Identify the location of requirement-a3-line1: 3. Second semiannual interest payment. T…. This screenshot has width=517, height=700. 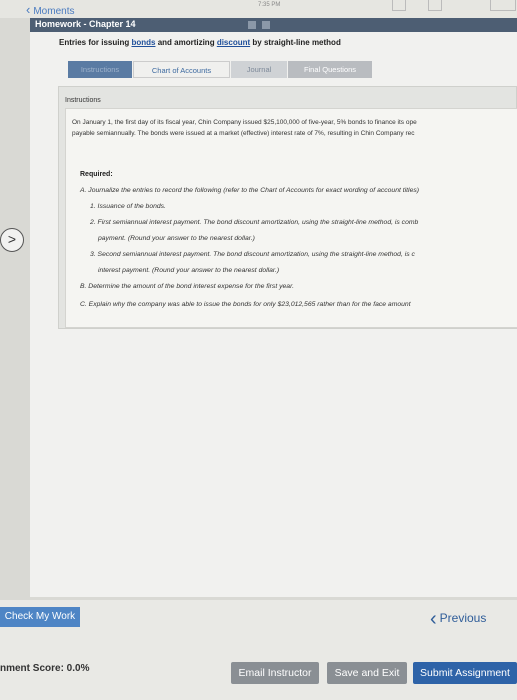
(252, 254).